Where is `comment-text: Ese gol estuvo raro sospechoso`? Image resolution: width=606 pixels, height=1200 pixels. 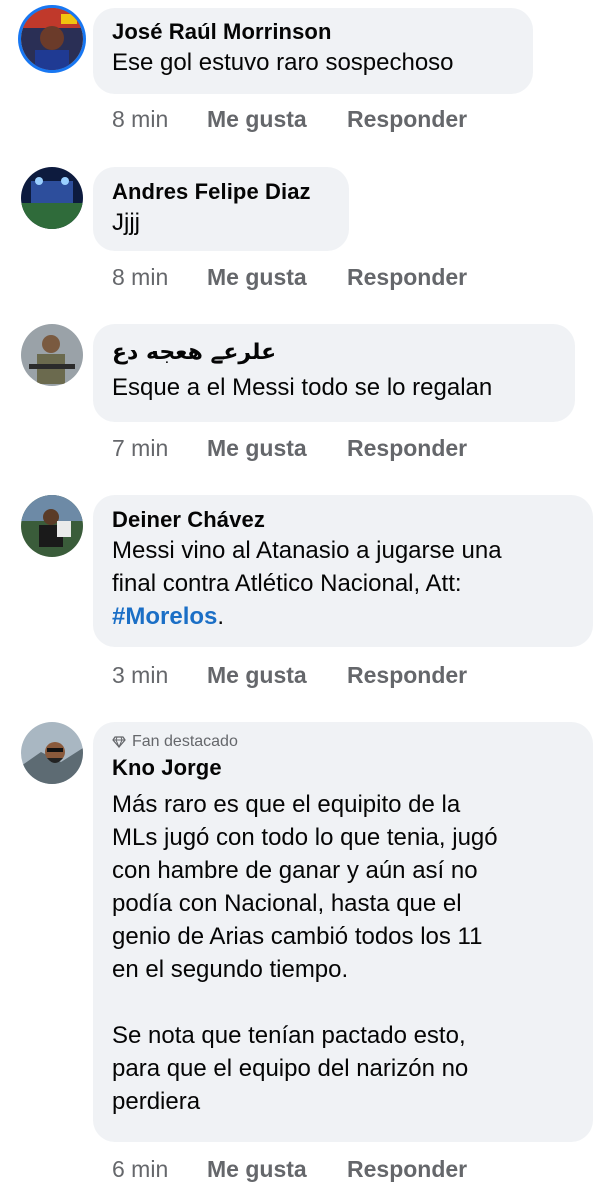 comment-text: Ese gol estuvo raro sospechoso is located at coordinates (283, 62).